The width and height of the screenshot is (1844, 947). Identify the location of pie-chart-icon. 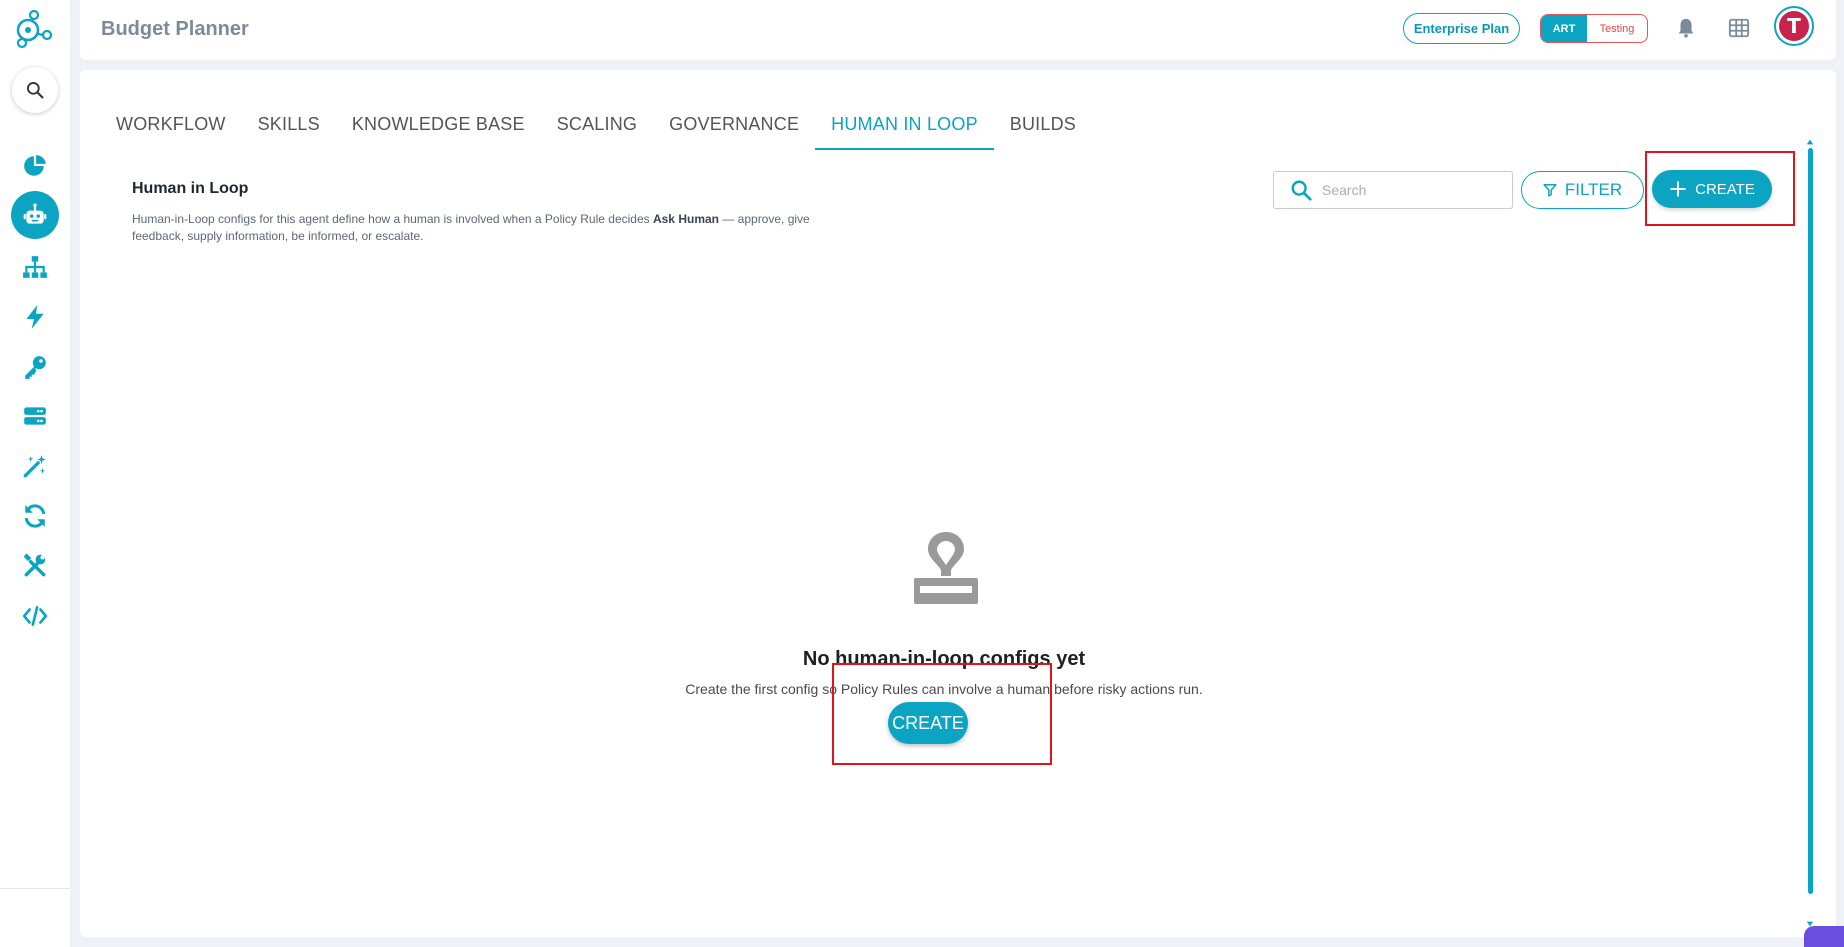
(35, 165).